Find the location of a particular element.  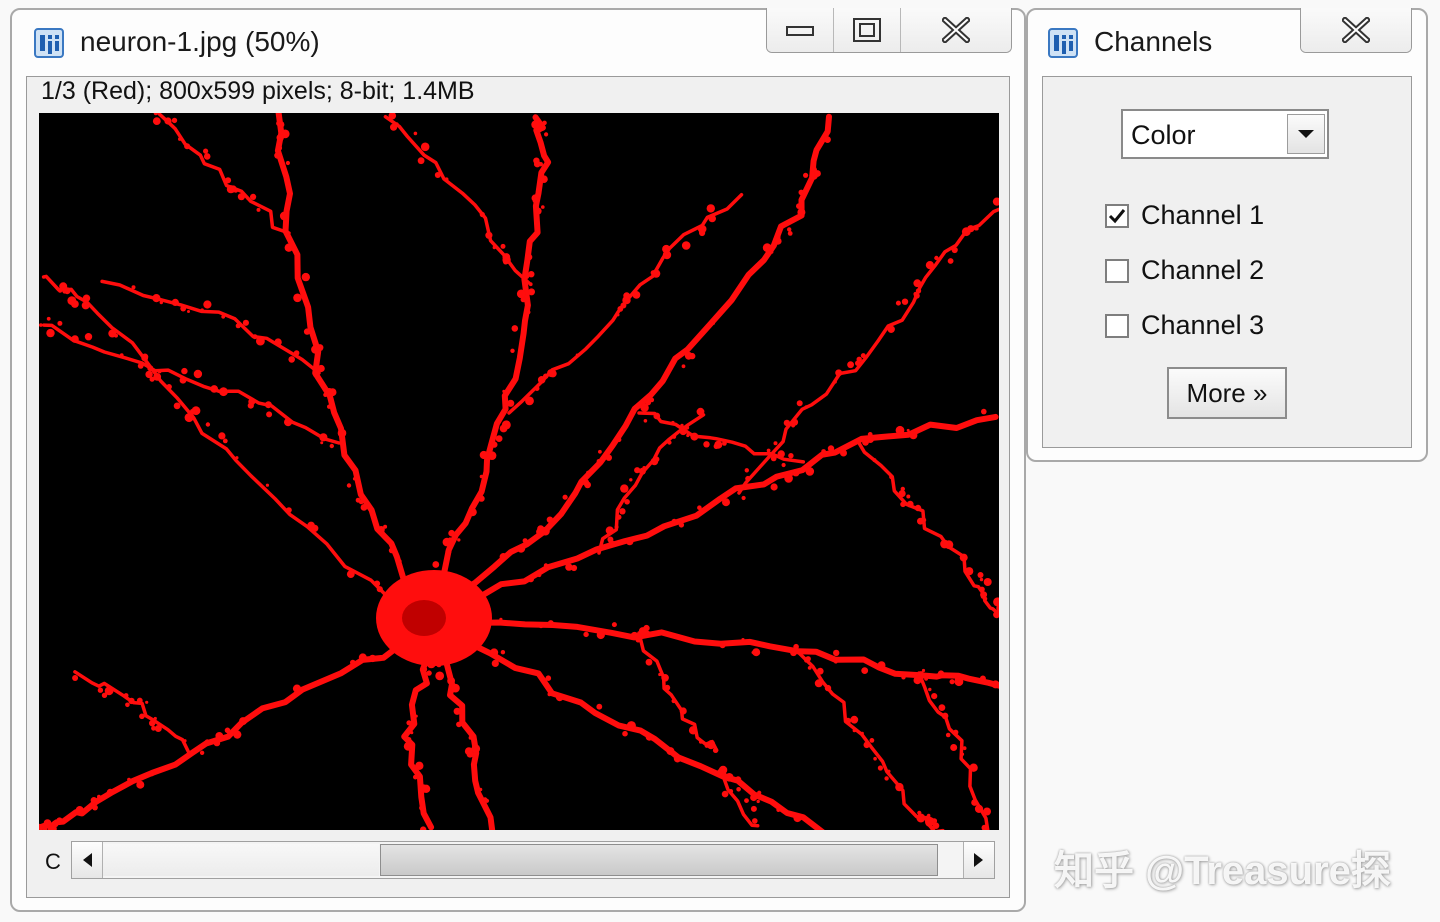

minimize-button is located at coordinates (800, 30).